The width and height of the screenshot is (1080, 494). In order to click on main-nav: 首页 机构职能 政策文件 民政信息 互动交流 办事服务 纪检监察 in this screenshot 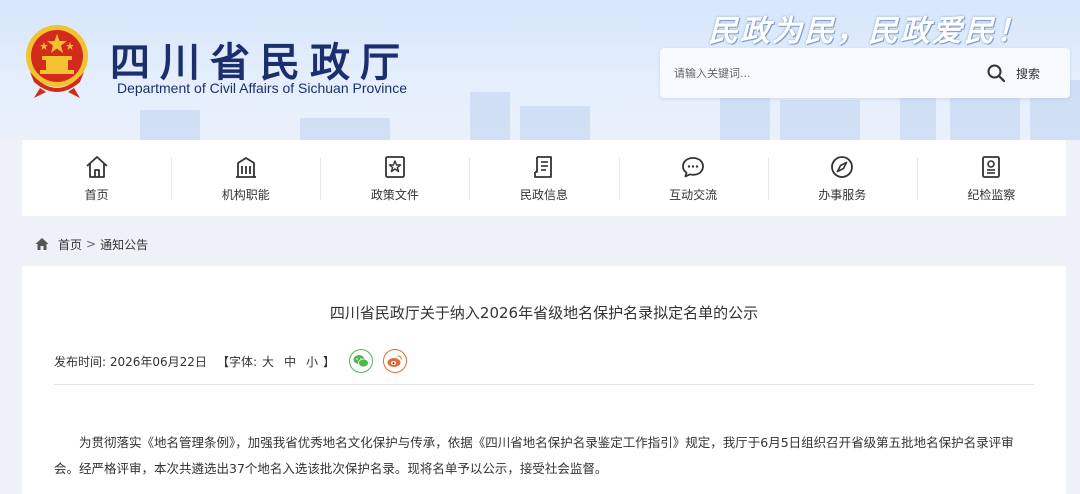, I will do `click(544, 178)`.